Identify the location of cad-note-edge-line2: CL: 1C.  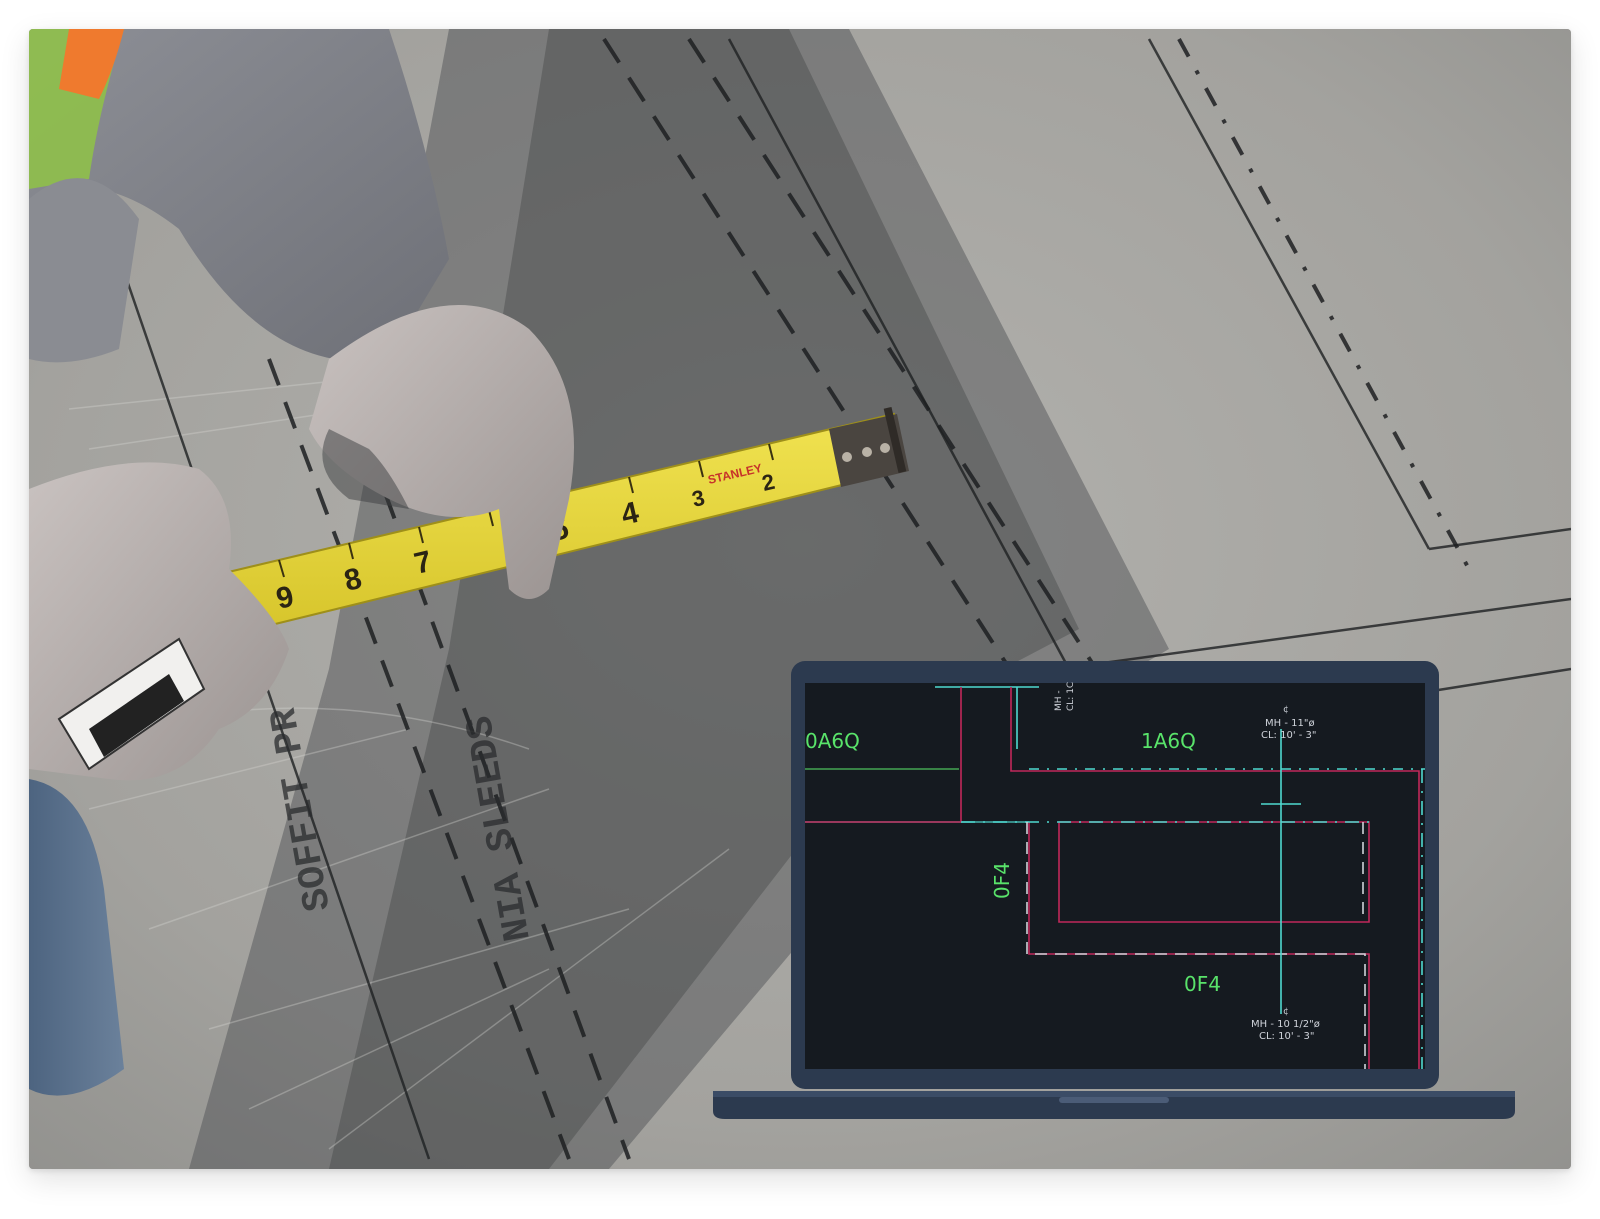
(1071, 696).